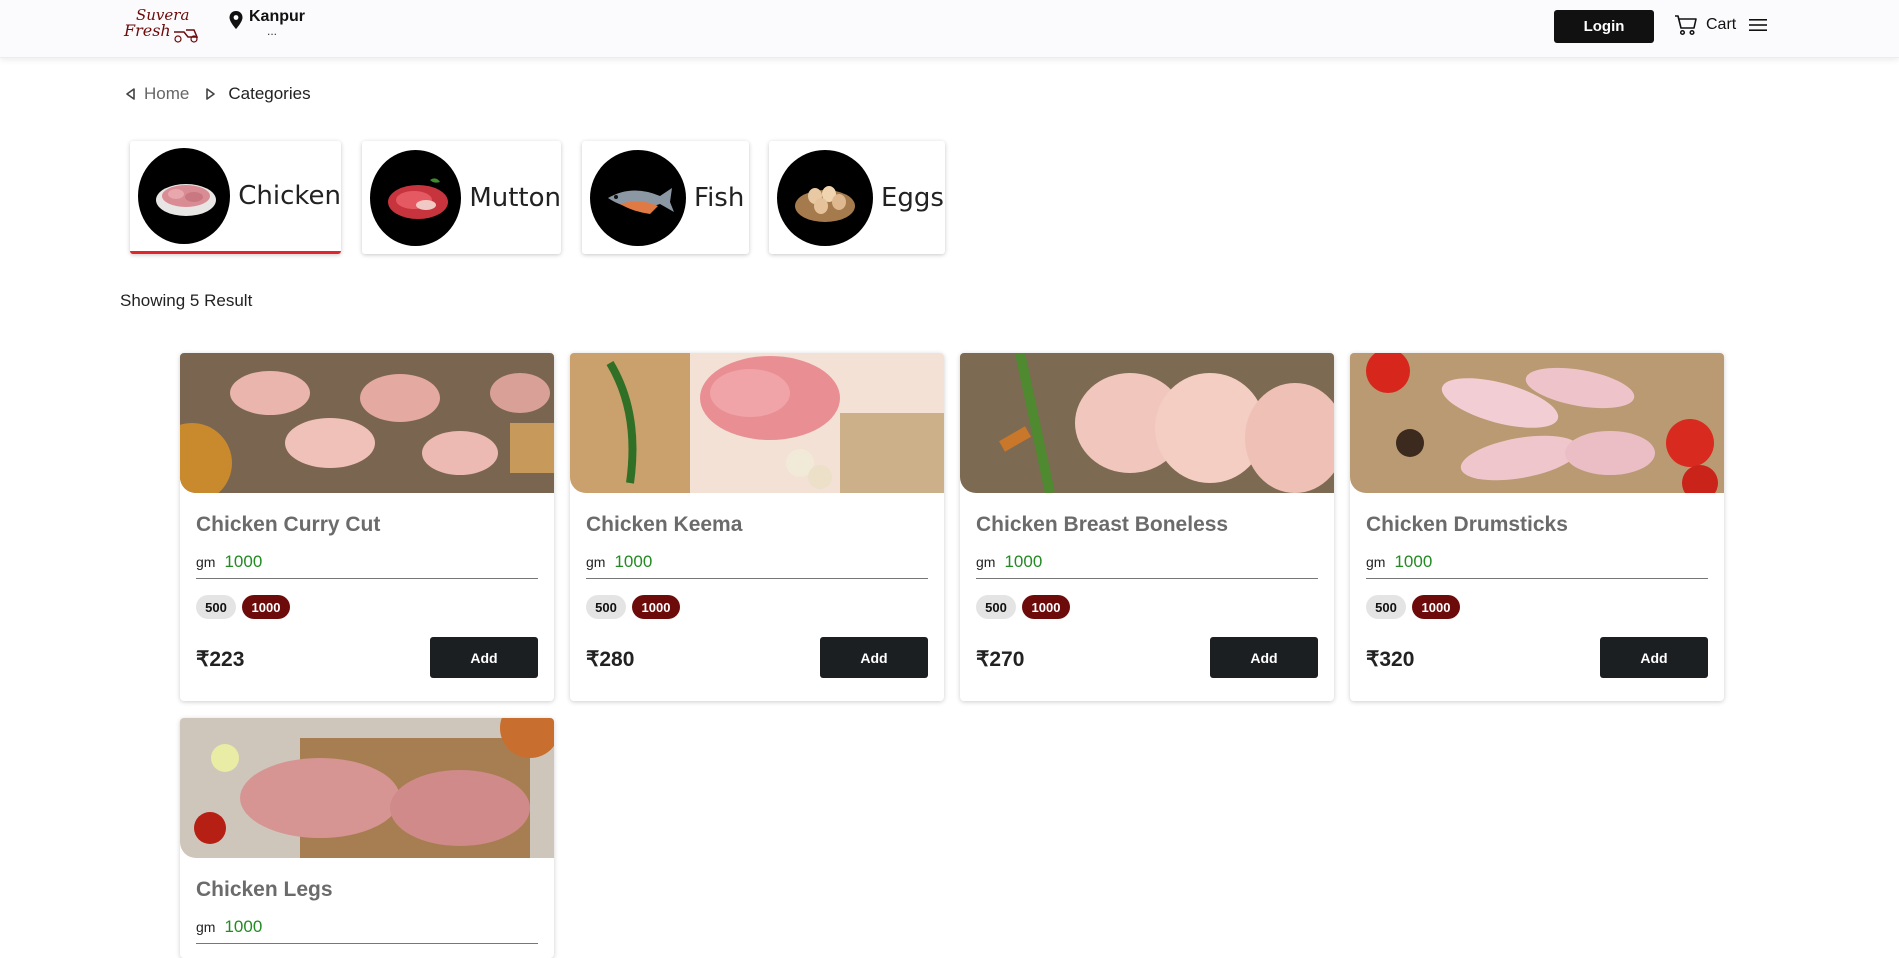 The width and height of the screenshot is (1899, 958). Describe the element at coordinates (1686, 25) in the screenshot. I see `cart-icon` at that location.